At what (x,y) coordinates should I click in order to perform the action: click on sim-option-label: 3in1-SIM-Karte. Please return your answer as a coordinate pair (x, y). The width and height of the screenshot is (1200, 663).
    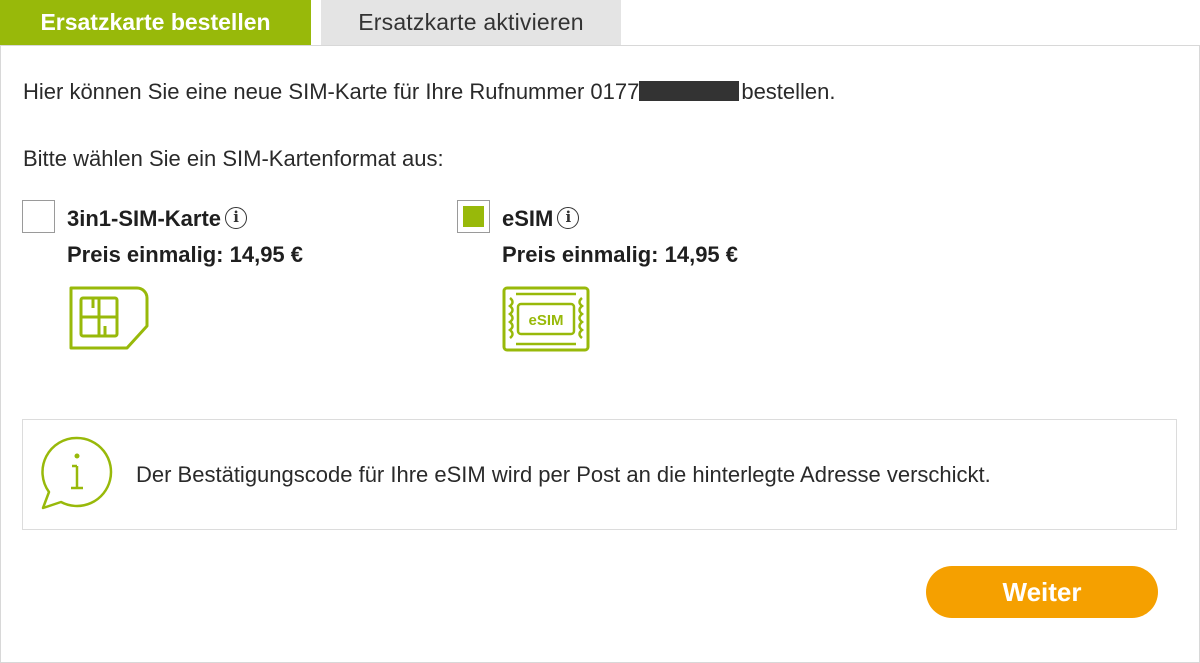
    Looking at the image, I should click on (144, 218).